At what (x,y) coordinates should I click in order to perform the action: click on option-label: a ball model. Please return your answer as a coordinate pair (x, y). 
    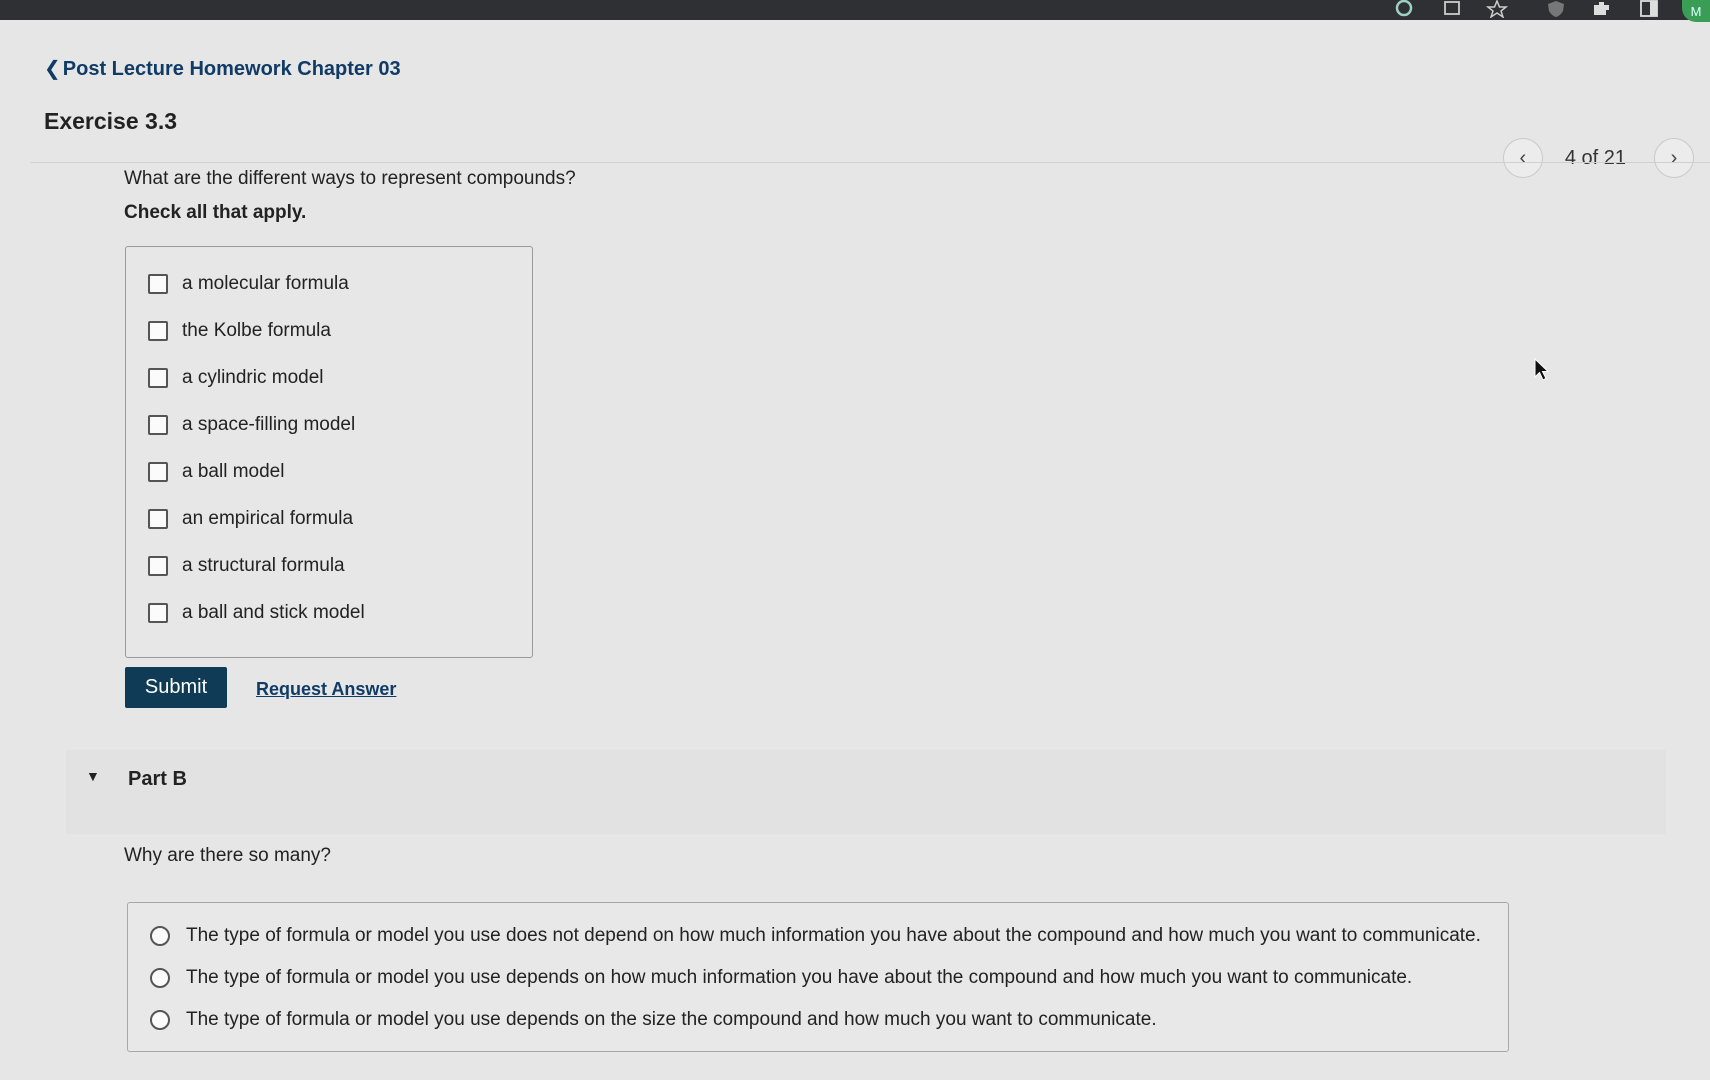
    Looking at the image, I should click on (233, 471).